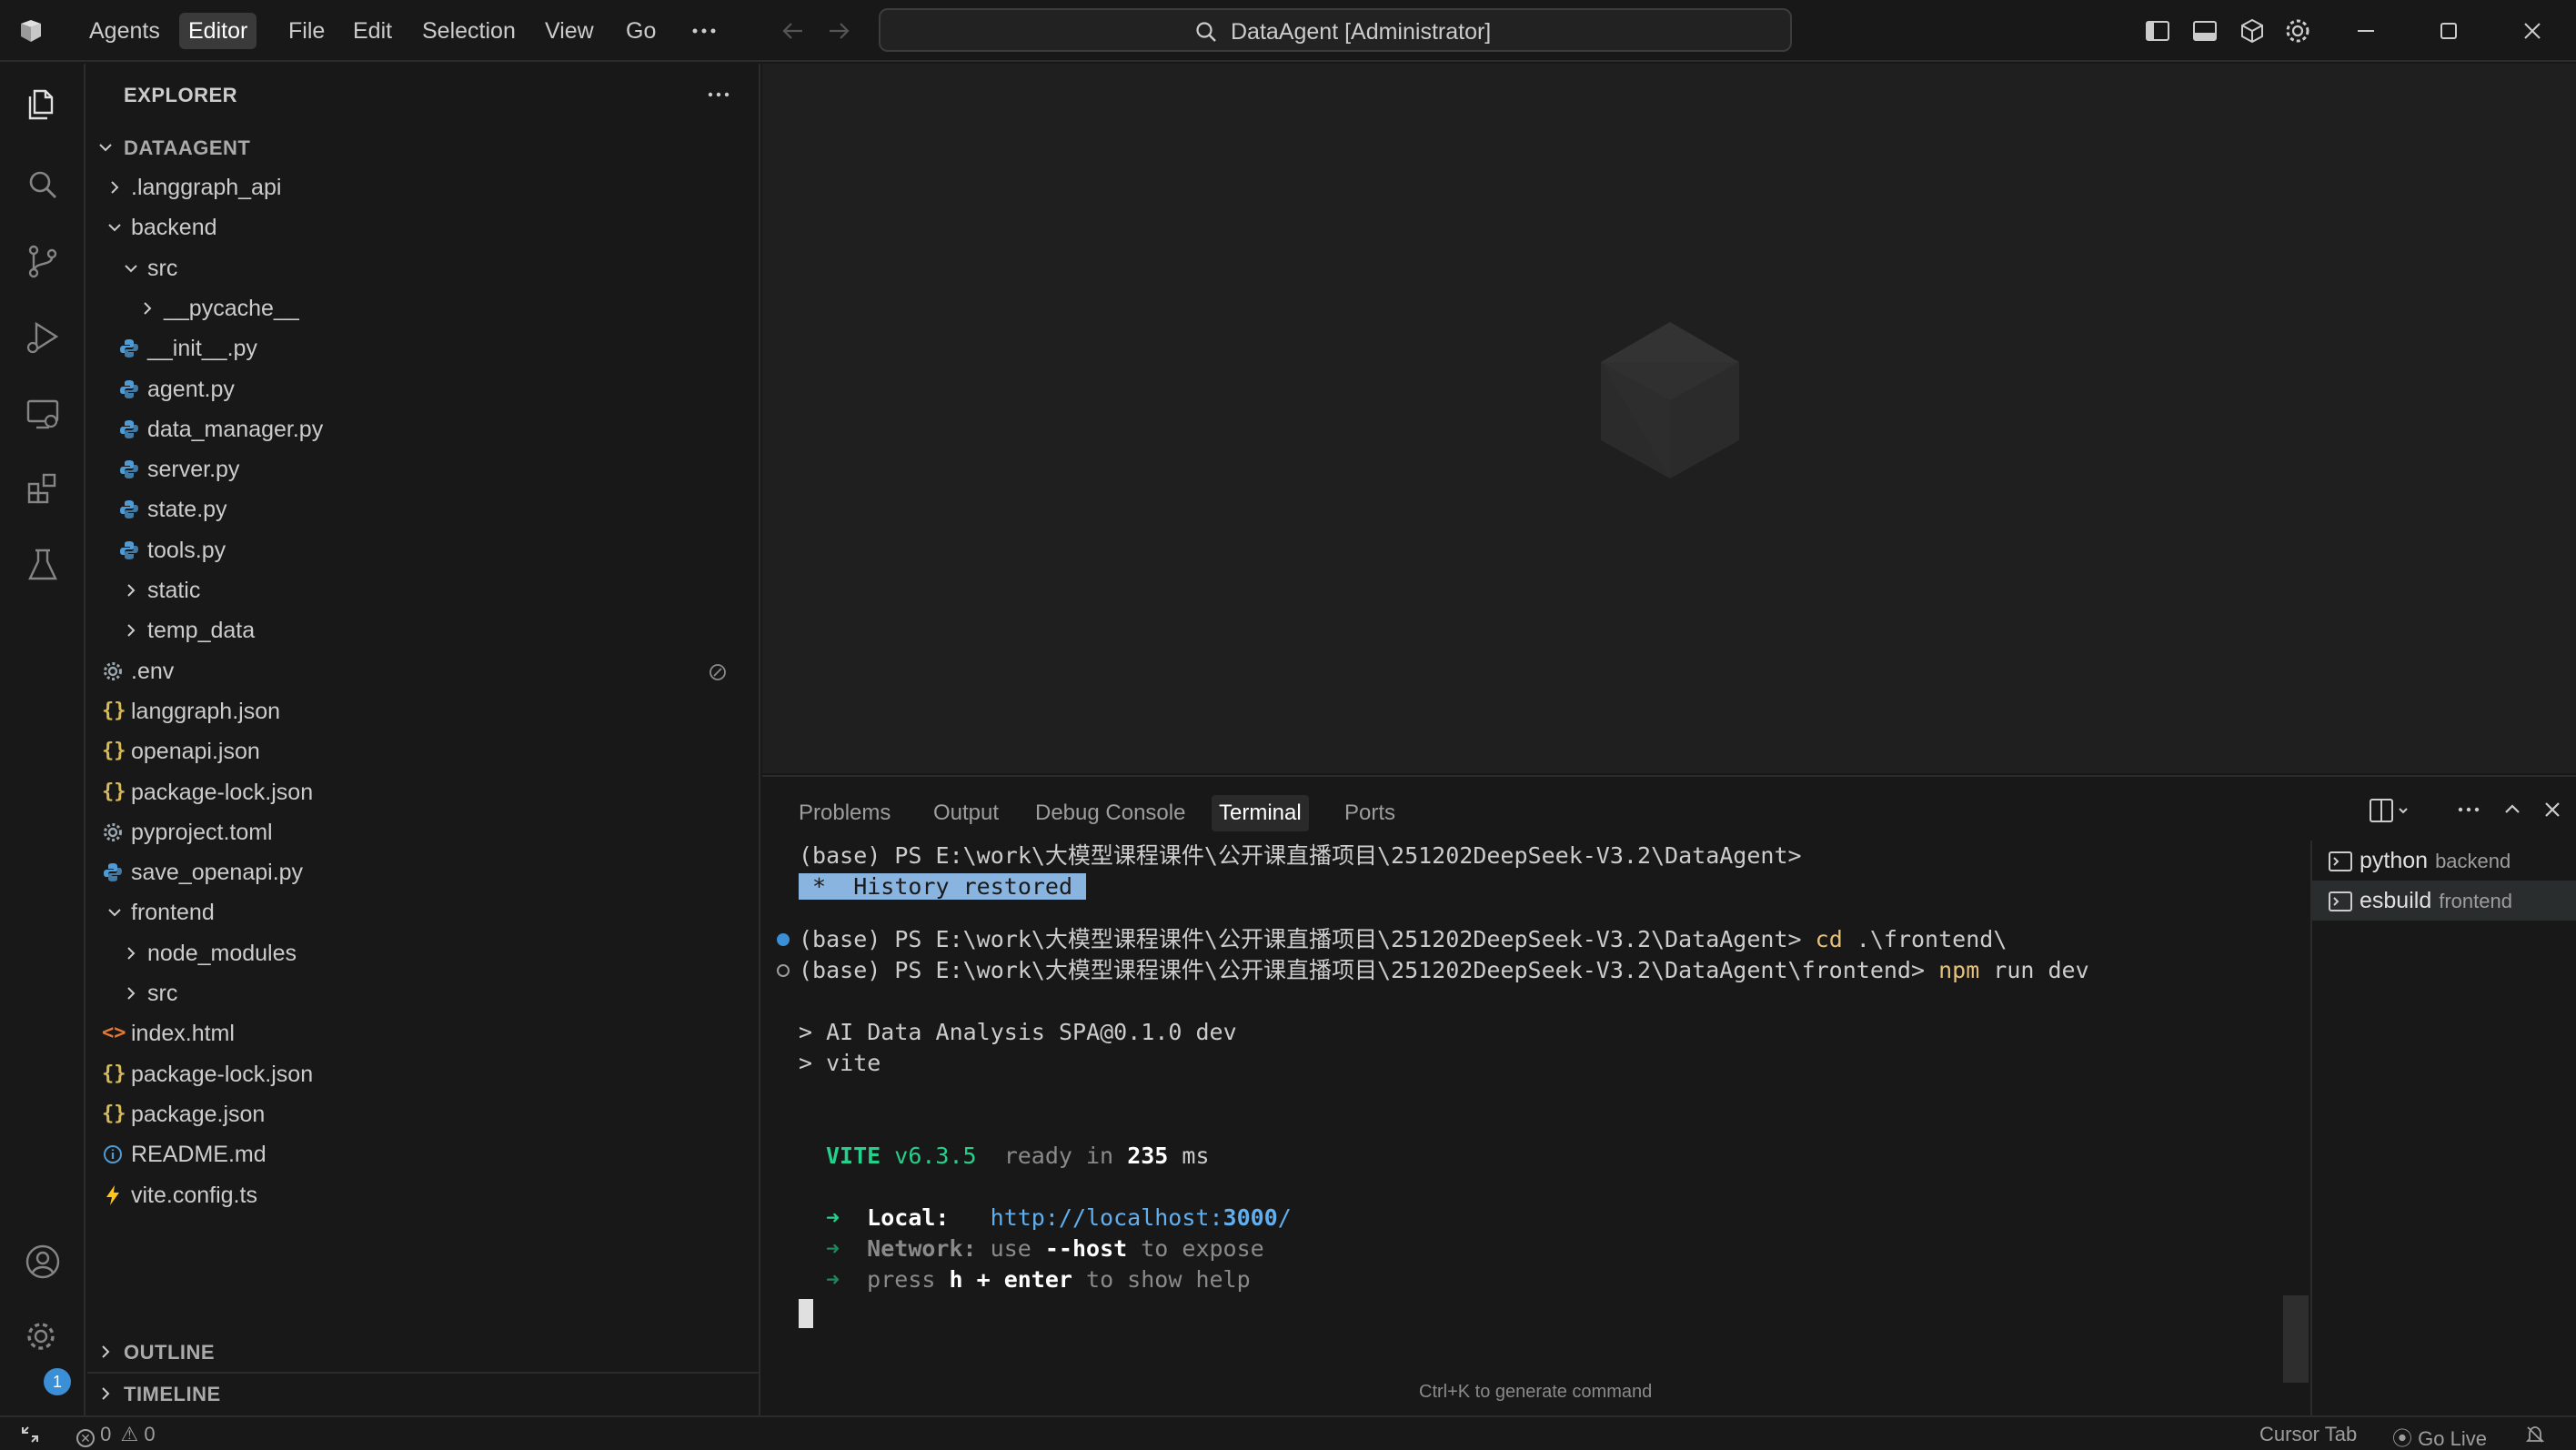 The image size is (2576, 1450). What do you see at coordinates (2532, 31) in the screenshot?
I see `close-window-icon` at bounding box center [2532, 31].